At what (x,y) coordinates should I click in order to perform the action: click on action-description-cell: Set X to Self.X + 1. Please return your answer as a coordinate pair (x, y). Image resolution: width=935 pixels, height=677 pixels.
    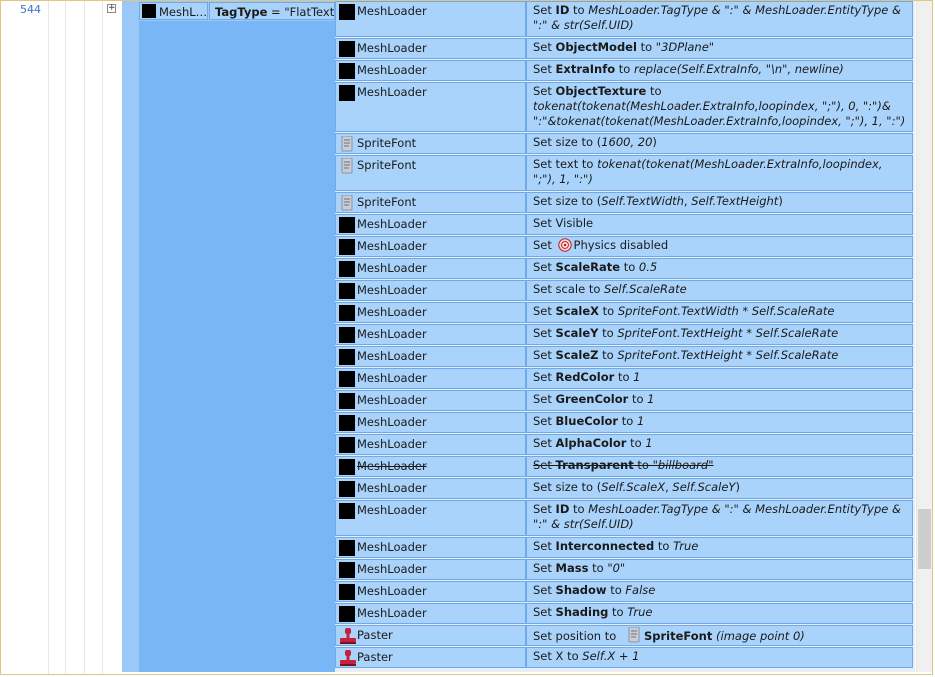
    Looking at the image, I should click on (719, 657).